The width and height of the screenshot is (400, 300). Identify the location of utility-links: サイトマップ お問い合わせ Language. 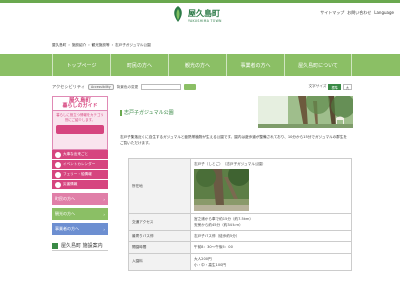
(357, 13).